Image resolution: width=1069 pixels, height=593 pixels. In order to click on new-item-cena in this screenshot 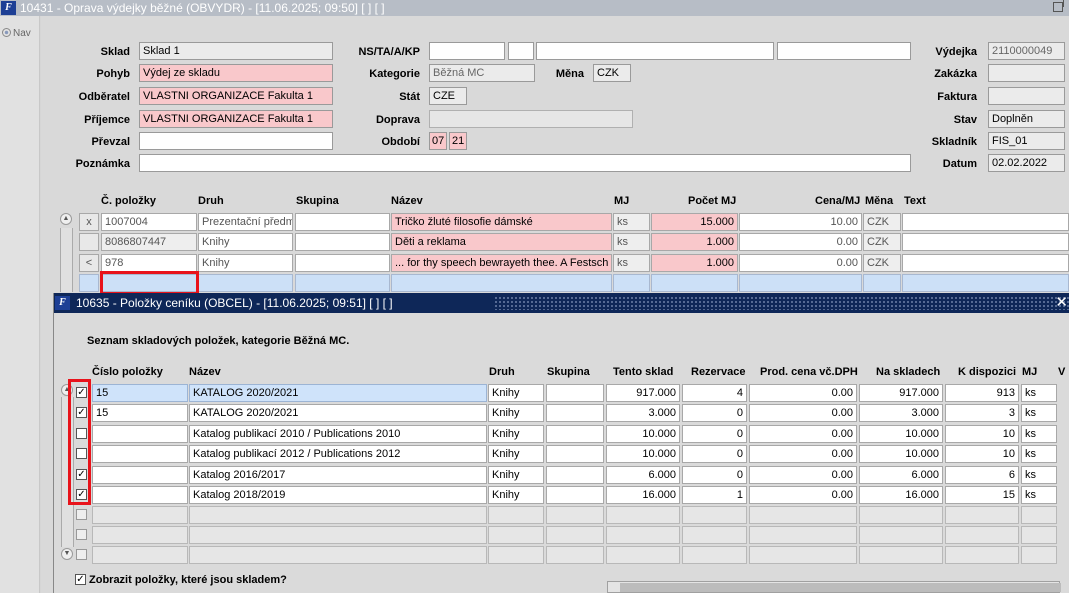, I will do `click(800, 283)`.